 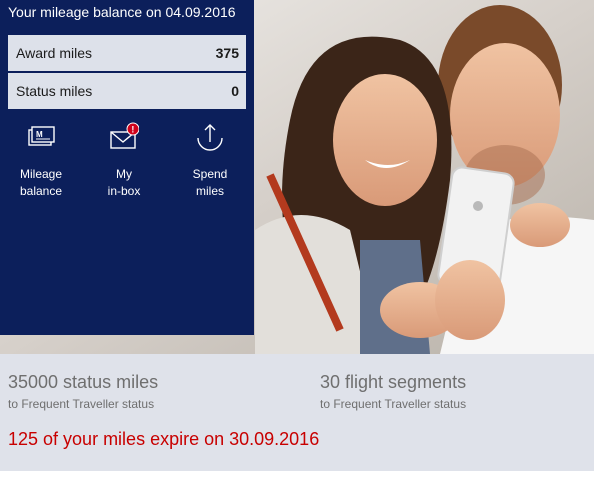 What do you see at coordinates (127, 53) in the screenshot?
I see `award-miles-row: Award miles 375` at bounding box center [127, 53].